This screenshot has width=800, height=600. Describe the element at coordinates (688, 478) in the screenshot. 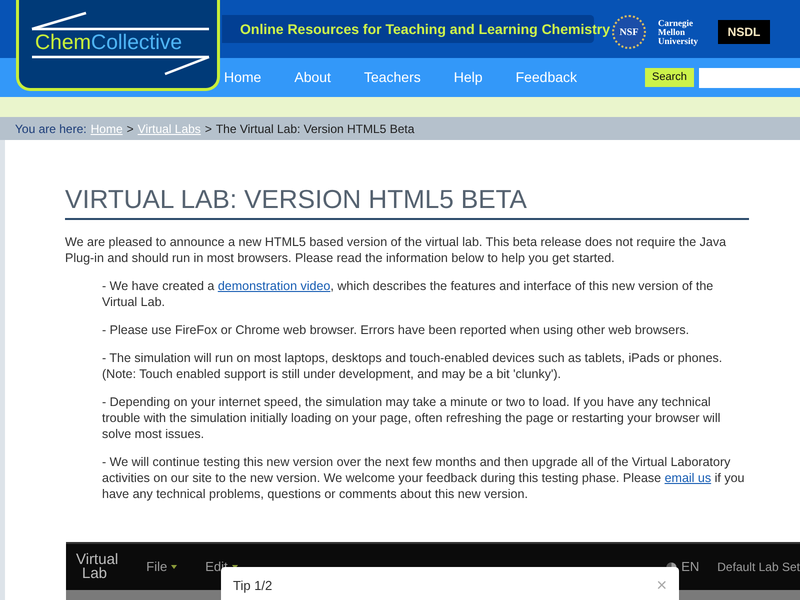

I see `text-link: email us` at that location.